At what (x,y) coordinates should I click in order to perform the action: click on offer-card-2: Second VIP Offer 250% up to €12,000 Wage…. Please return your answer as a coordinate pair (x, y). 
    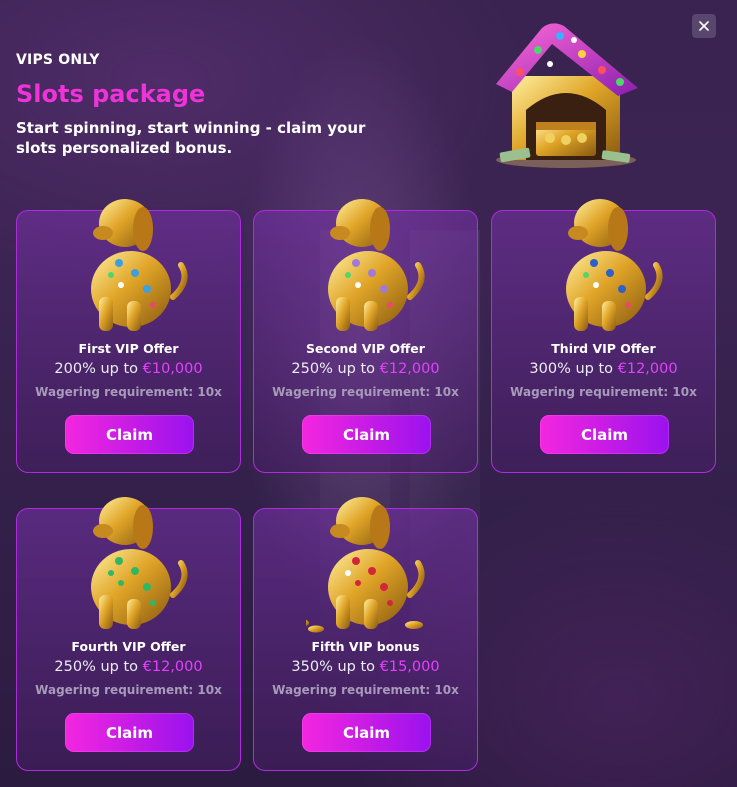
    Looking at the image, I should click on (365, 336).